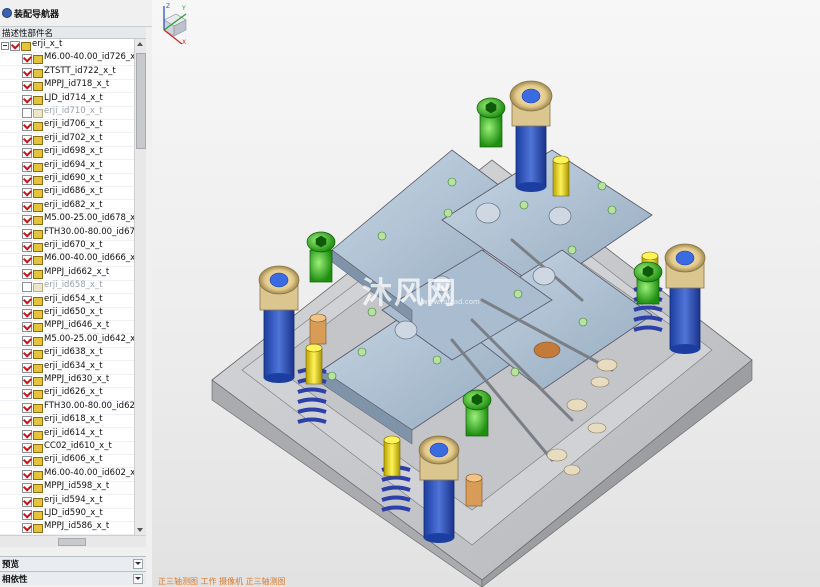  What do you see at coordinates (67, 73) in the screenshot?
I see `tree-row: ZTSTT_id722_x_t` at bounding box center [67, 73].